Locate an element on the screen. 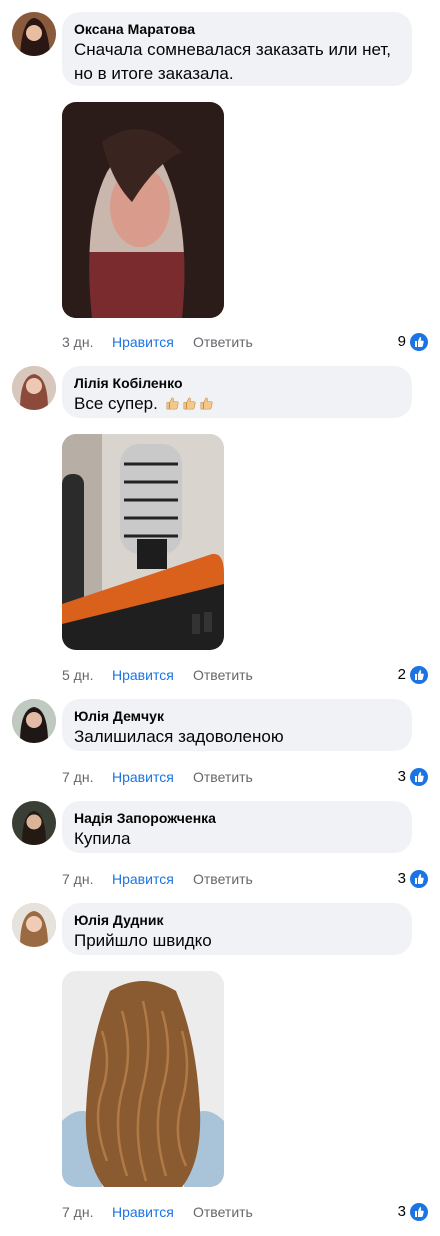  comment-text: Прийшло швидко is located at coordinates (143, 940).